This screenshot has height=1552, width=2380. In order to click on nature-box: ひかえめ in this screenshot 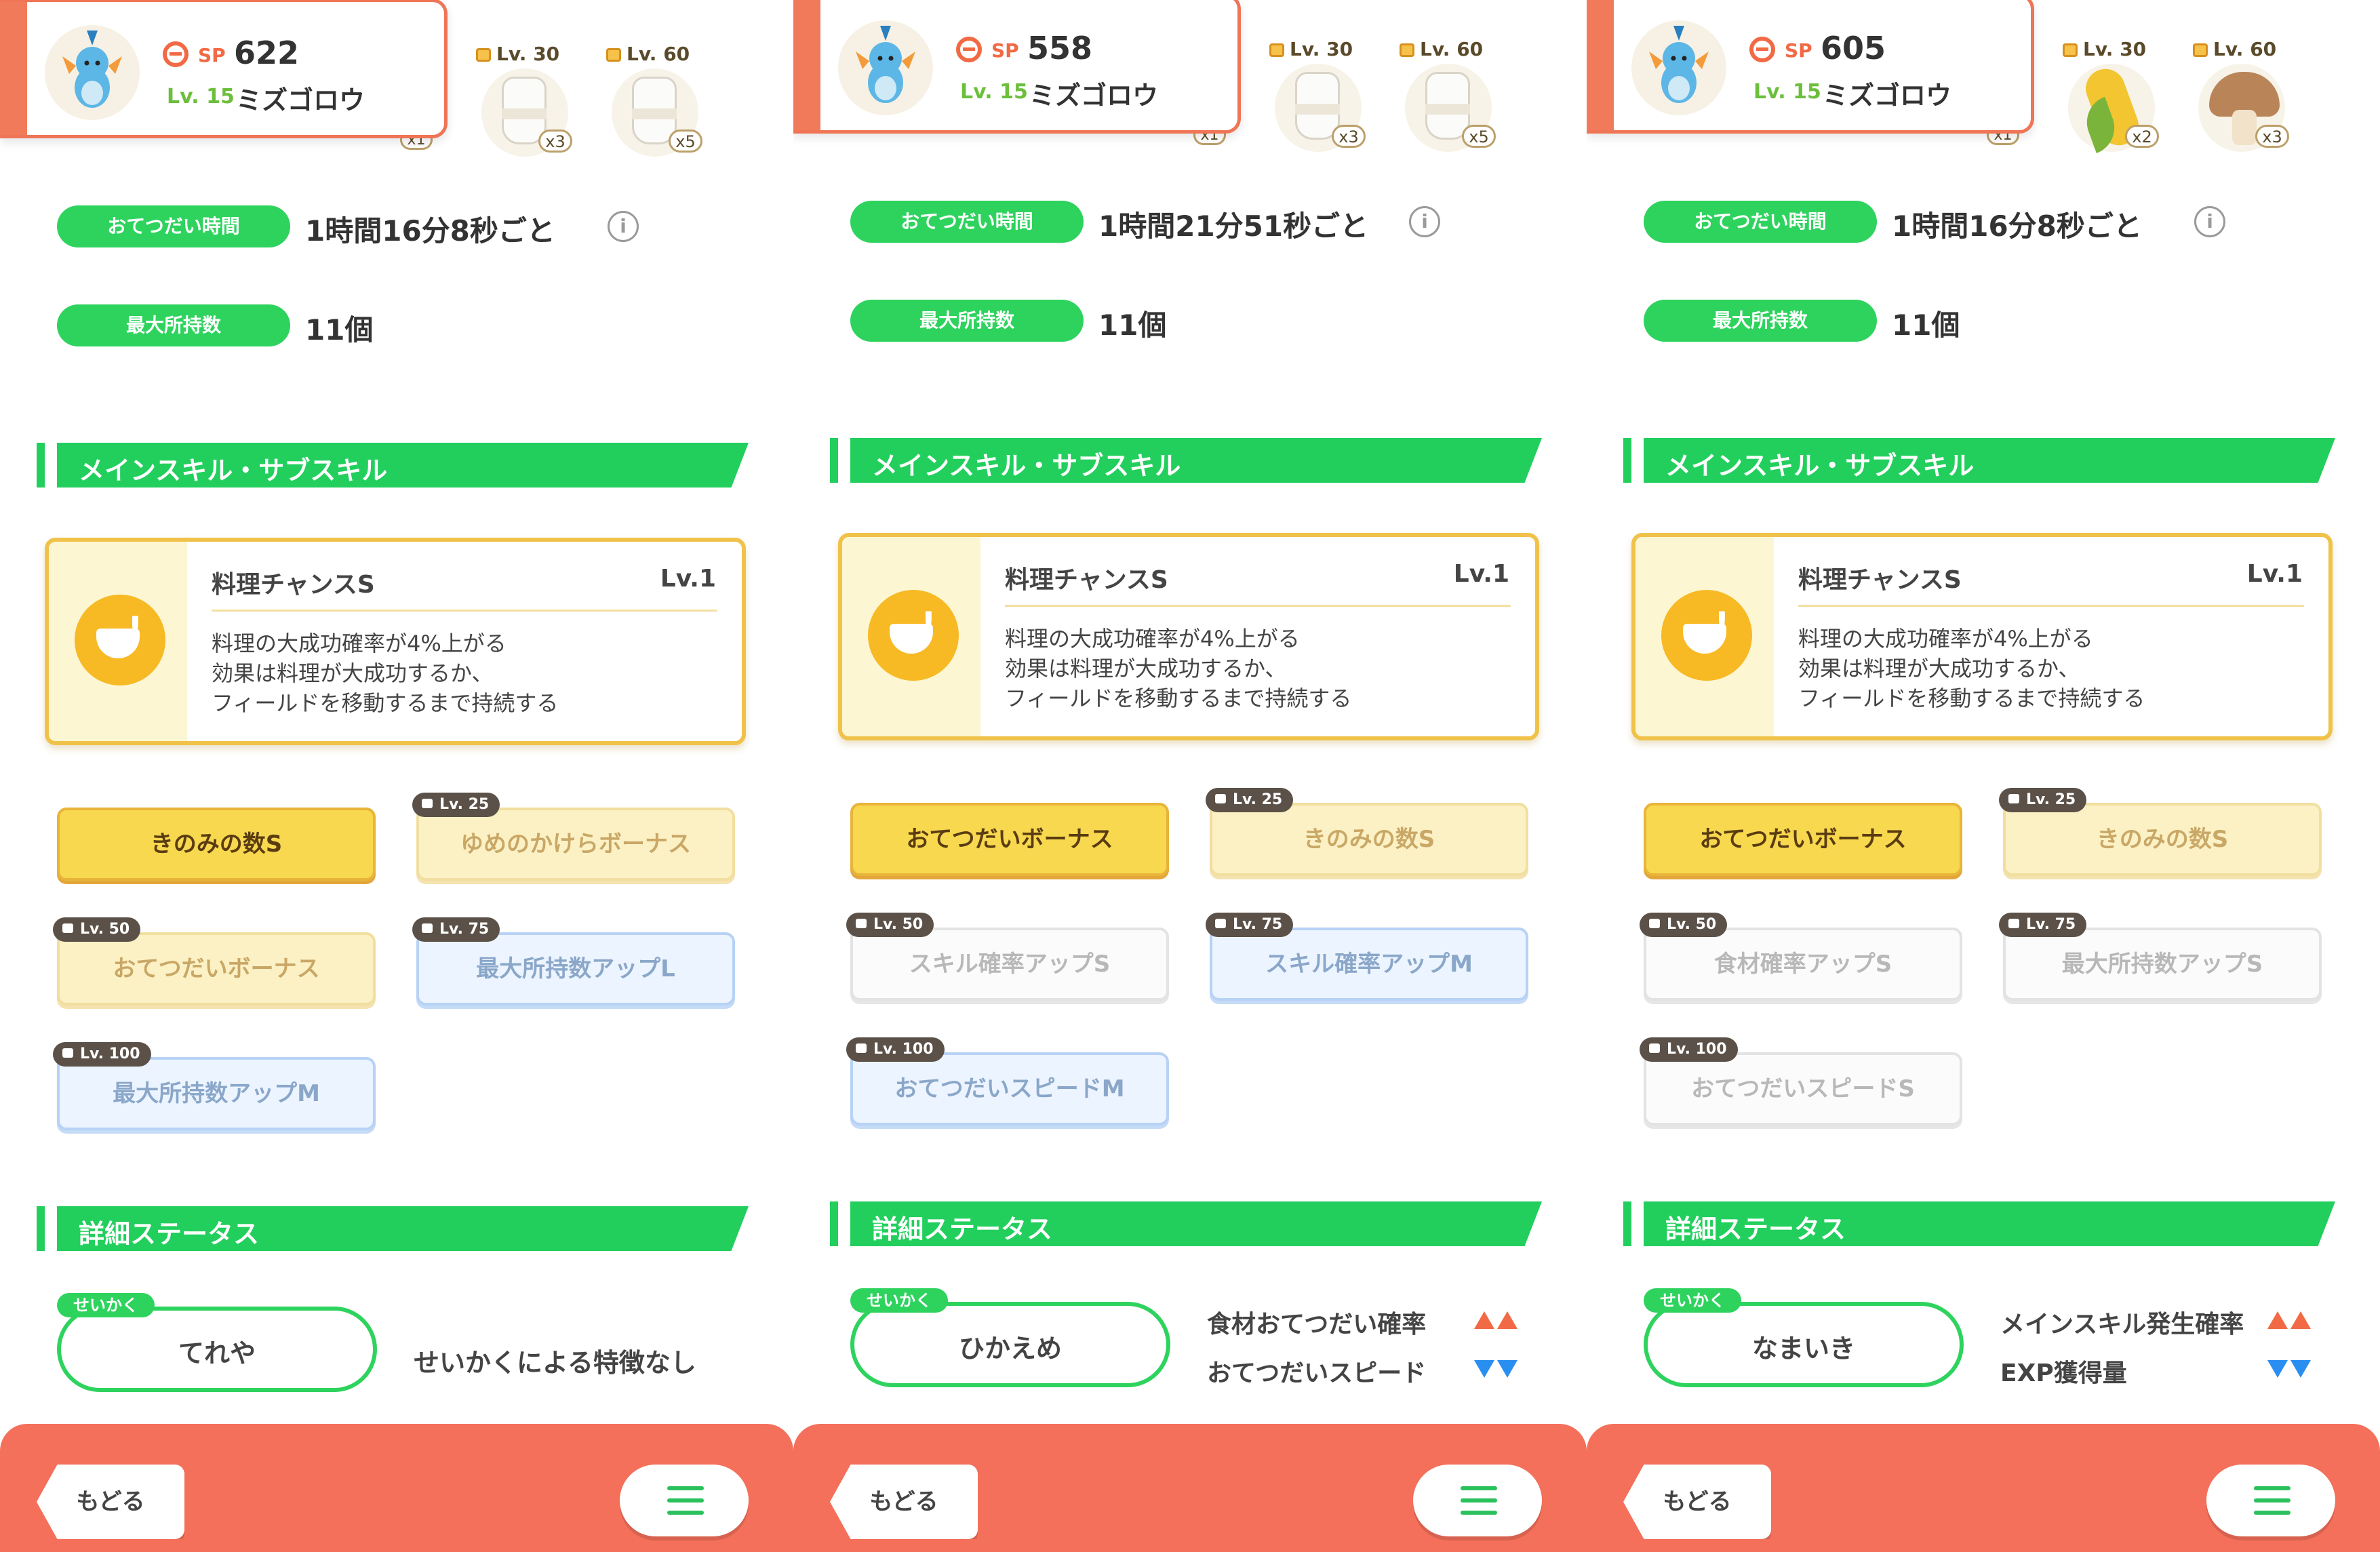, I will do `click(1010, 1344)`.